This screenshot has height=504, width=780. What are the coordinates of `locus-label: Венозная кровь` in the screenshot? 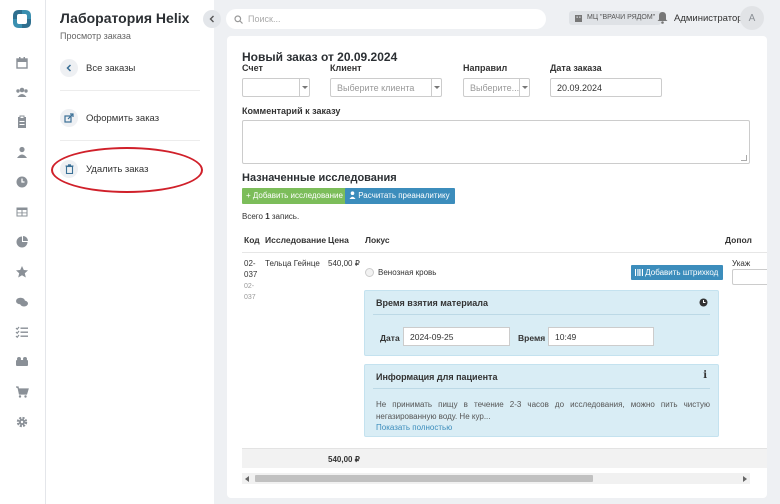 It's located at (407, 272).